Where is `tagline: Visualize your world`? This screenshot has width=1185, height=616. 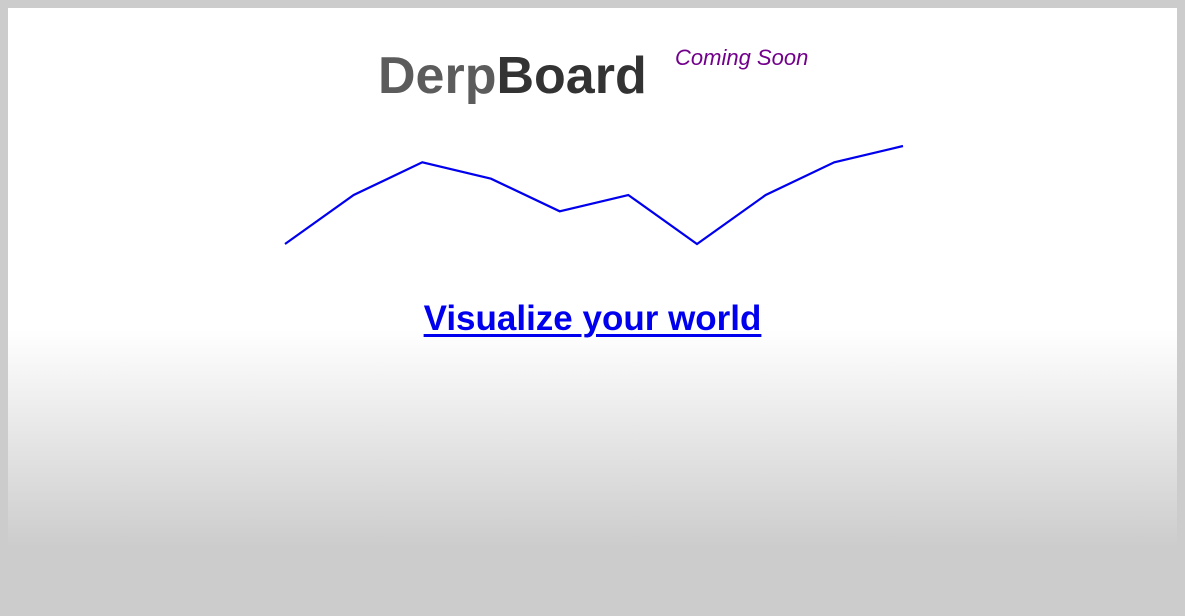
tagline: Visualize your world is located at coordinates (592, 319).